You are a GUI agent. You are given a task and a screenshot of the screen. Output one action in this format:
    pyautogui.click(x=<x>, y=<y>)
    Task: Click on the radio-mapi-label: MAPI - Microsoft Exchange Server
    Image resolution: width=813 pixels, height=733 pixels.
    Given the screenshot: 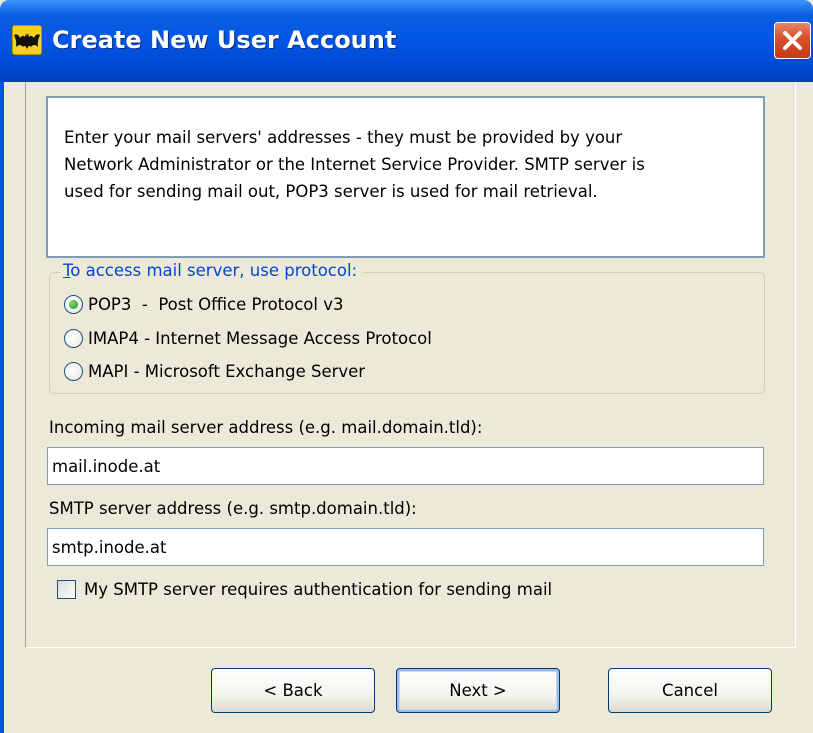 What is the action you would take?
    pyautogui.click(x=226, y=371)
    